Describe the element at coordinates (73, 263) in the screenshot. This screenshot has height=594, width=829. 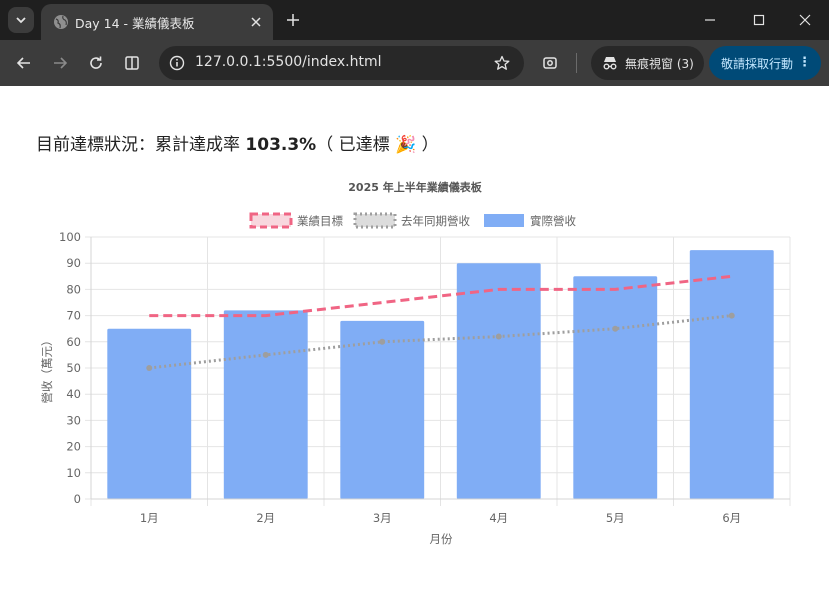
I see `y-tick-label: 90` at that location.